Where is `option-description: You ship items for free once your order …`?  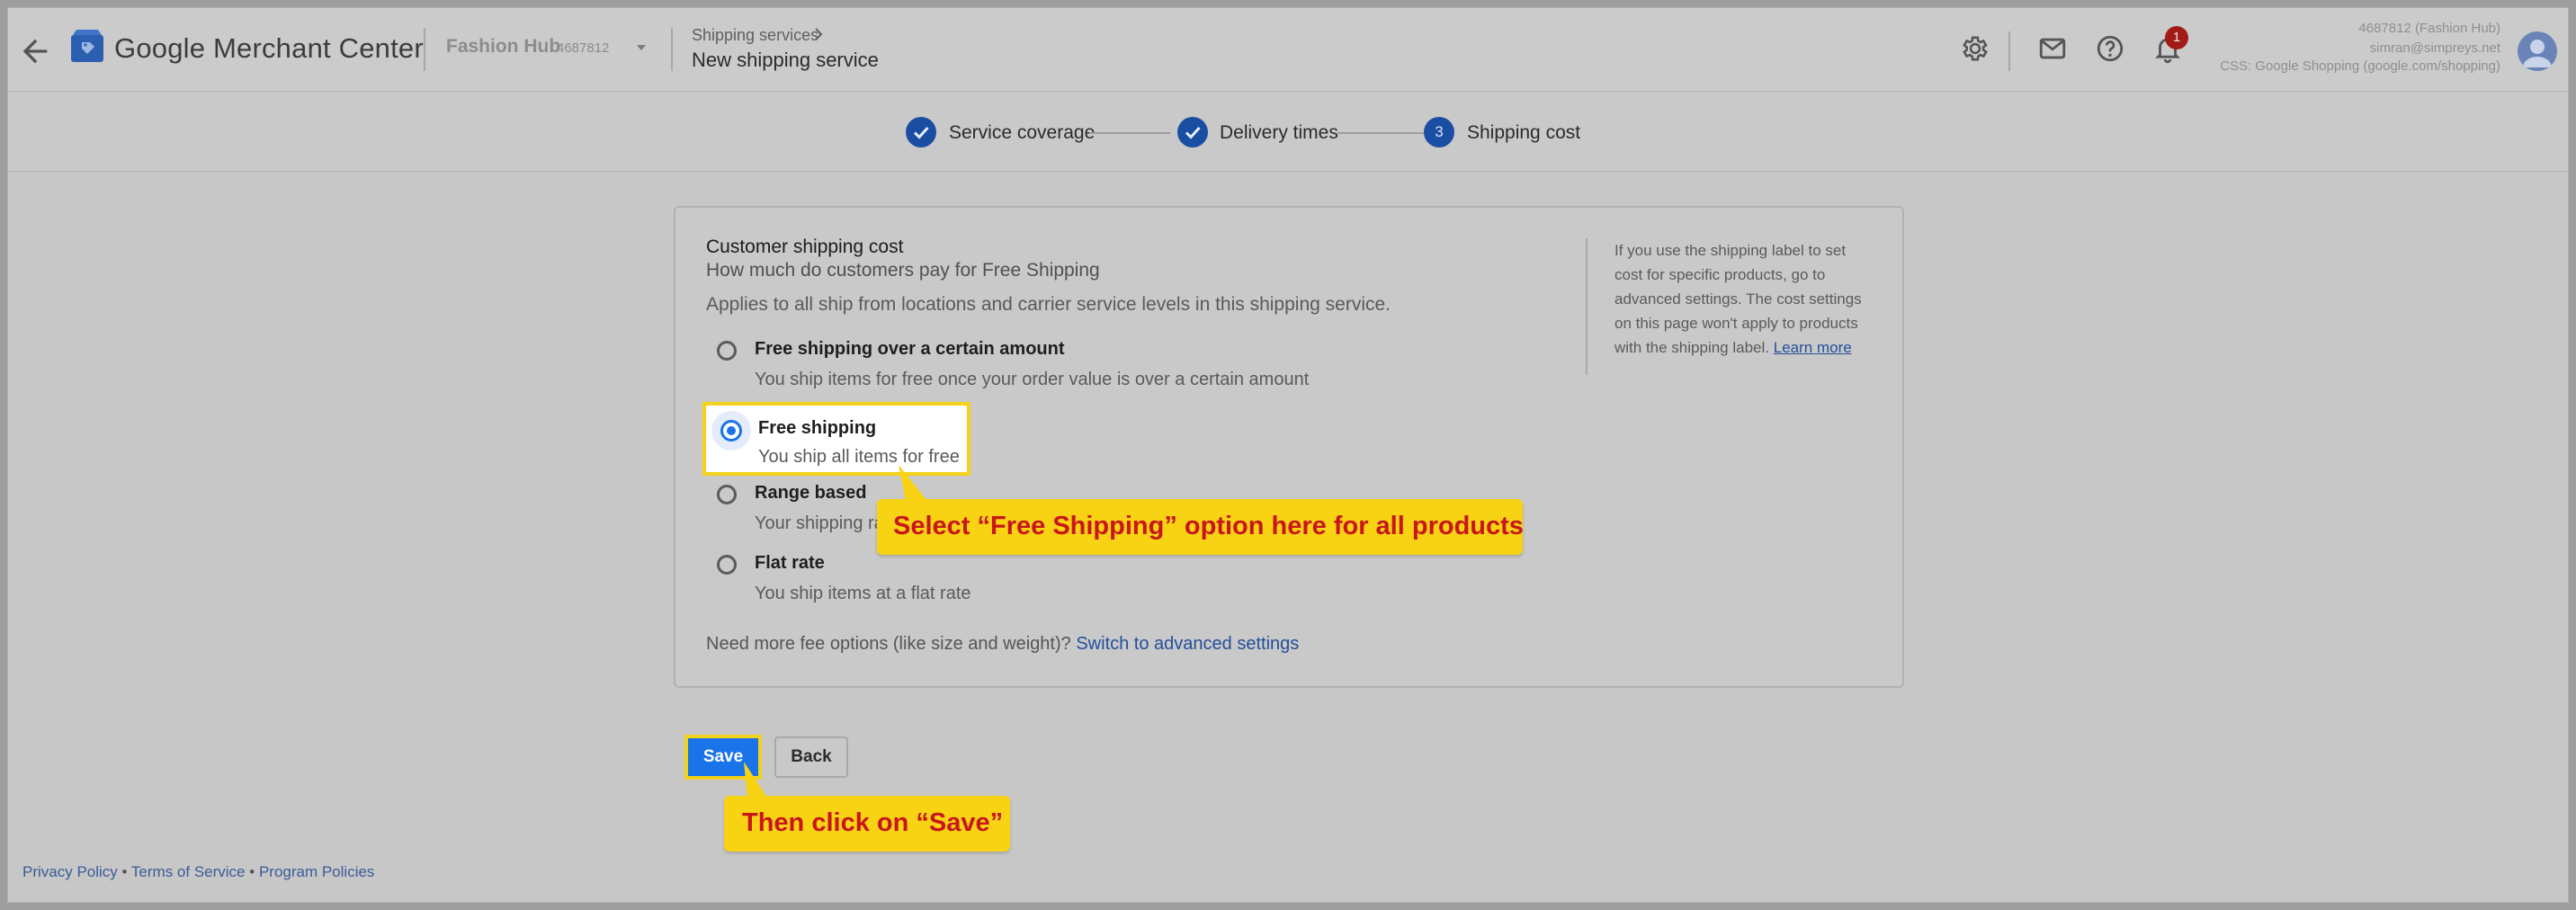
option-description: You ship items for free once your order … is located at coordinates (1032, 380).